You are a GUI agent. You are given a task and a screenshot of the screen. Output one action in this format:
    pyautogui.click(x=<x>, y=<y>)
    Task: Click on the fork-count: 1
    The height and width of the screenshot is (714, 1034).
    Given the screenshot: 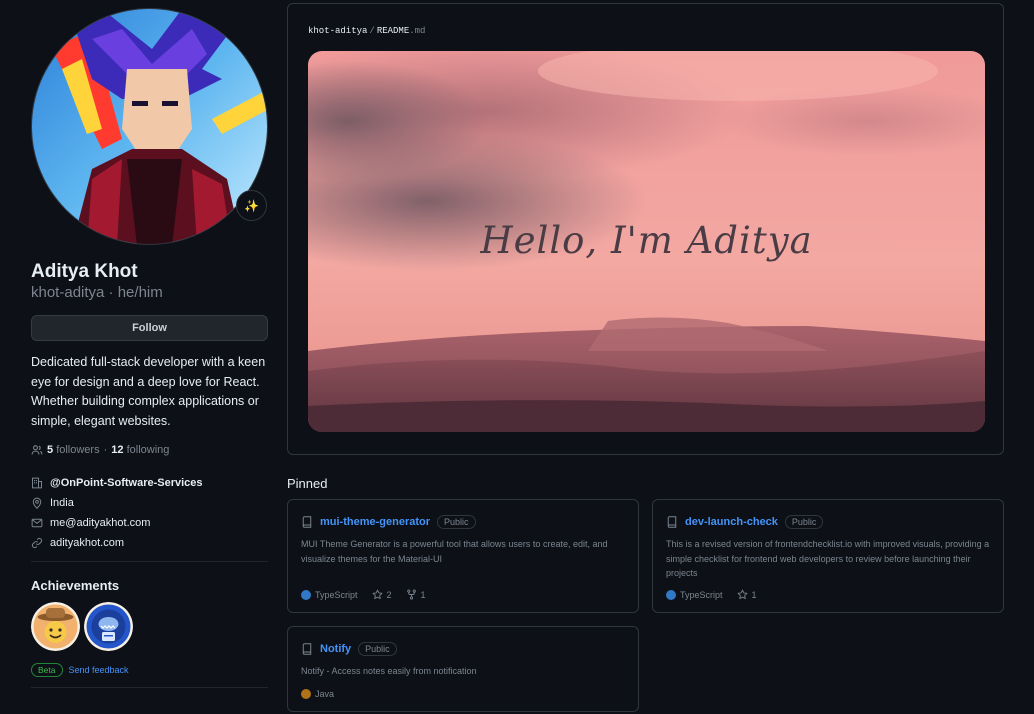 What is the action you would take?
    pyautogui.click(x=423, y=594)
    